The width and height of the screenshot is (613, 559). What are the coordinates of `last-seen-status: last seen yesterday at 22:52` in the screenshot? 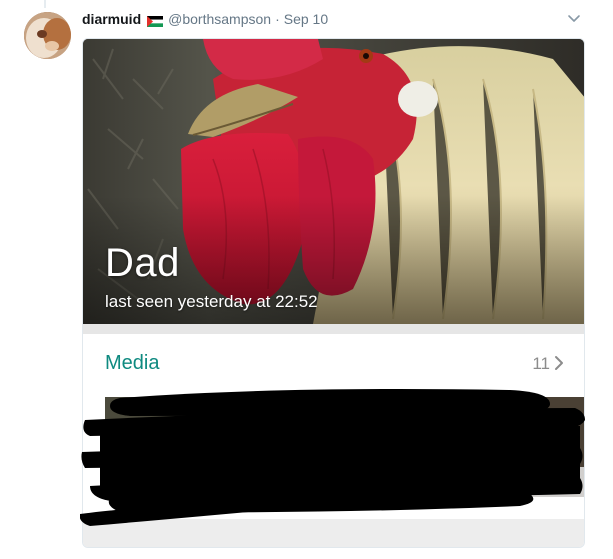 It's located at (211, 301).